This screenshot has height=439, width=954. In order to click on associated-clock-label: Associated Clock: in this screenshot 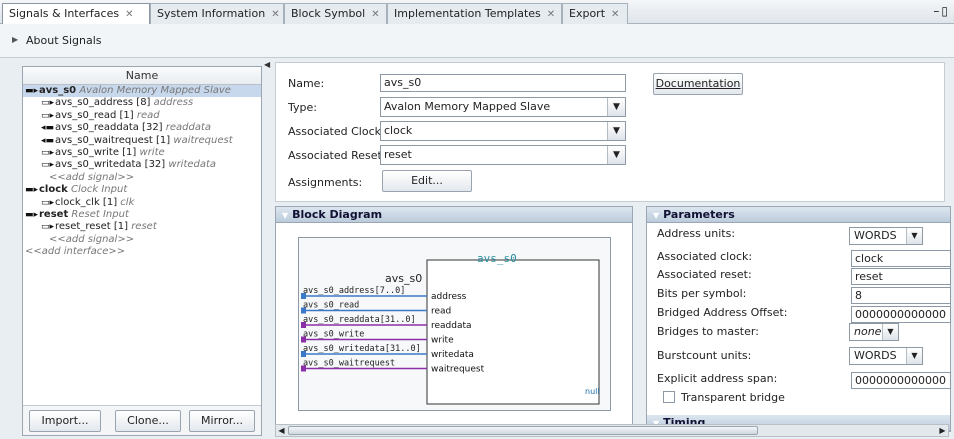, I will do `click(336, 131)`.